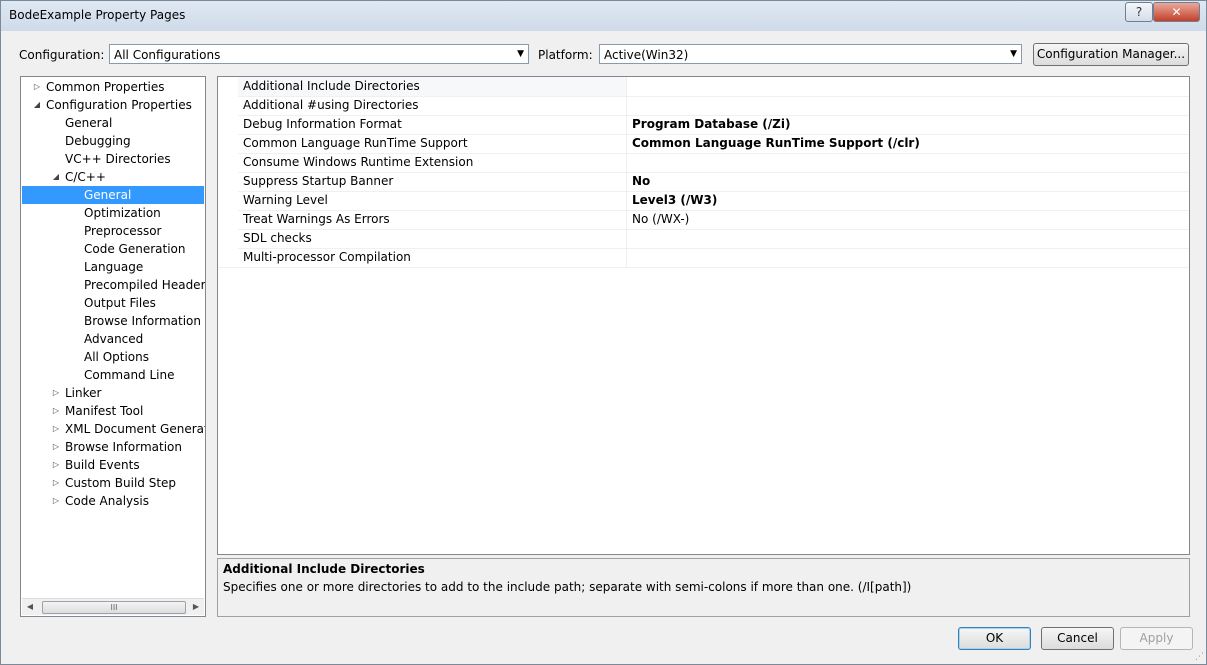  I want to click on property-row: Warning Level Level3 (/W3), so click(703, 201).